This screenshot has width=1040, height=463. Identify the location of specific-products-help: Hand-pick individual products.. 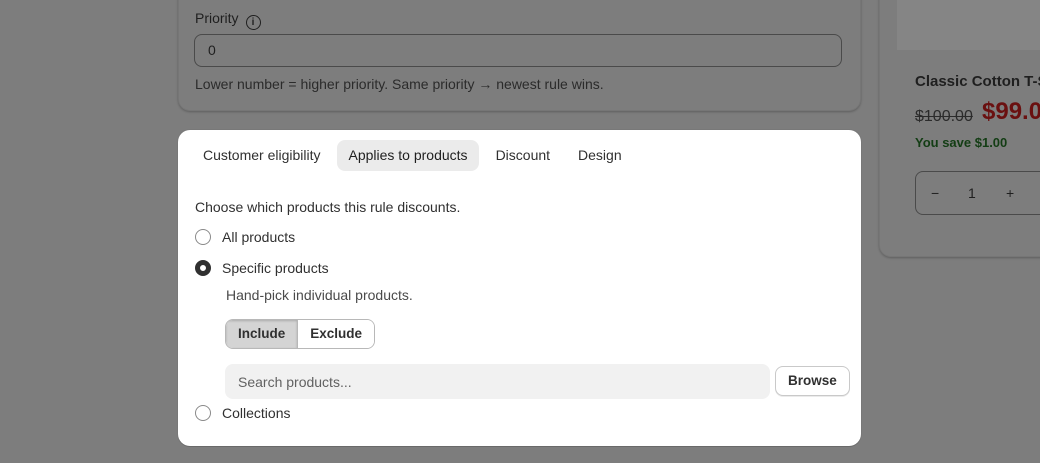
(319, 295).